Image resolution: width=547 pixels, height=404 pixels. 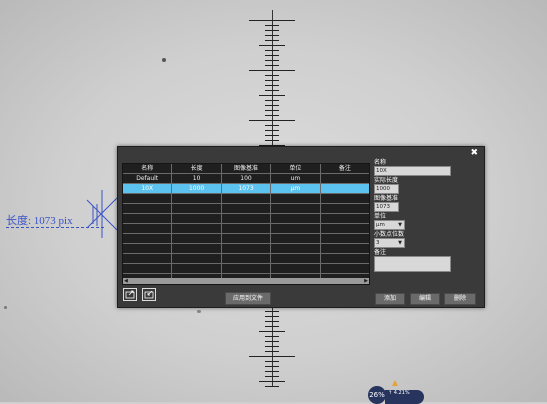 I want to click on column-header: 名称, so click(x=148, y=168).